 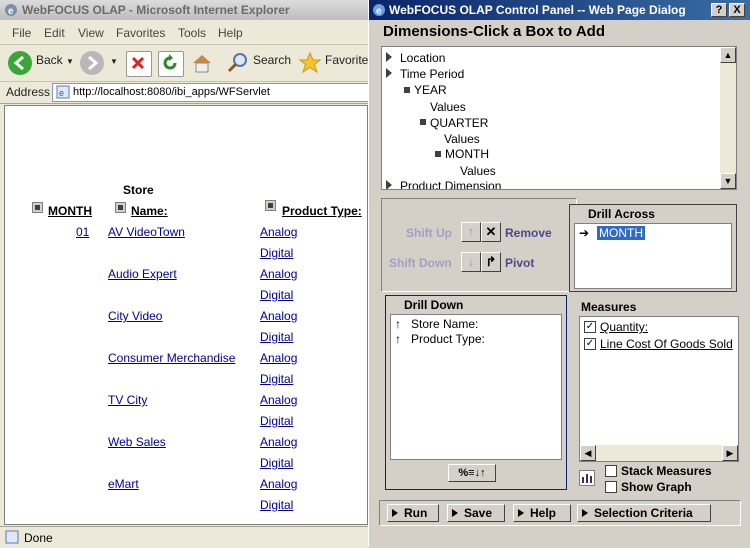 I want to click on drill-down-item: Store Name:, so click(x=444, y=324).